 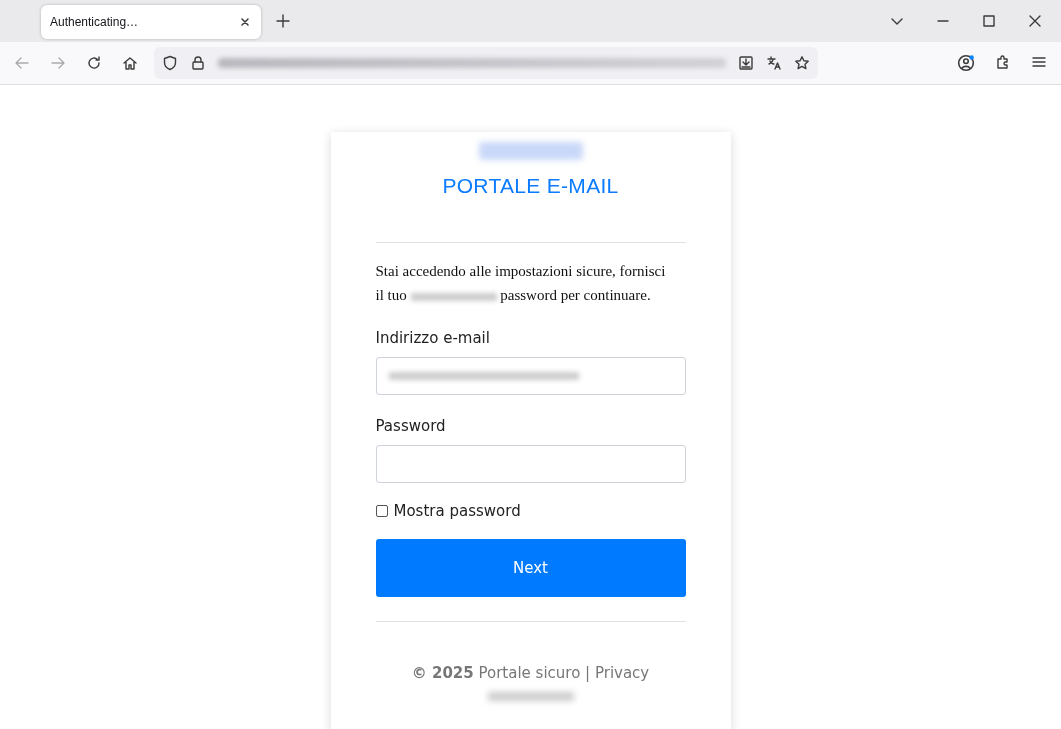 I want to click on lock-icon, so click(x=198, y=63).